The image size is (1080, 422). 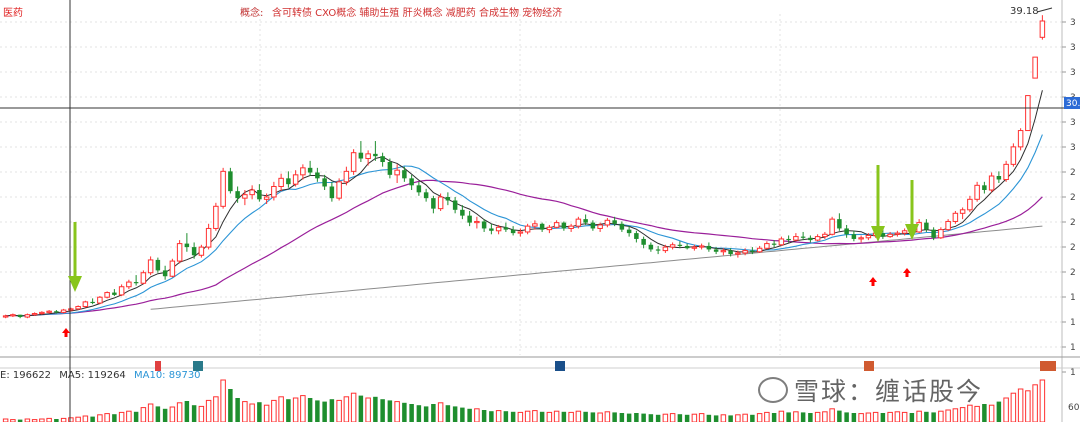 What do you see at coordinates (1073, 73) in the screenshot?
I see `axis-tick-label: 3` at bounding box center [1073, 73].